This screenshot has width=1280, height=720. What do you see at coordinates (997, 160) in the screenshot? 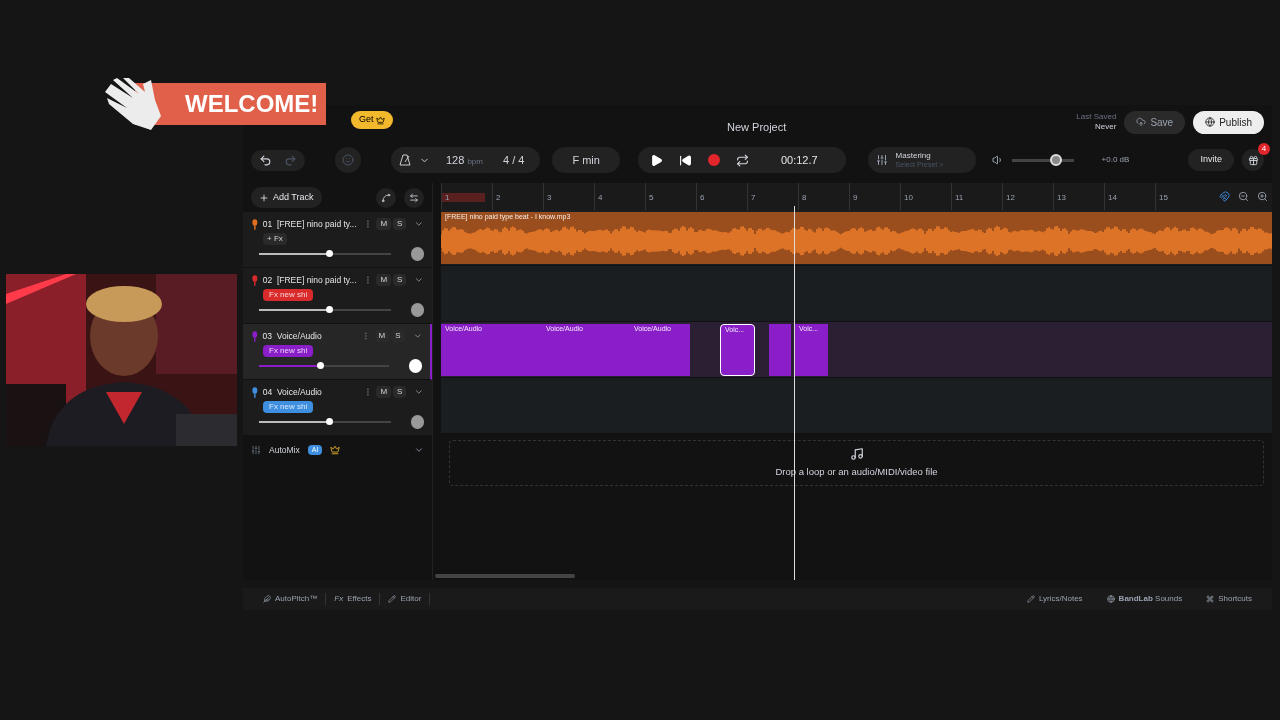
I see `speaker-icon` at bounding box center [997, 160].